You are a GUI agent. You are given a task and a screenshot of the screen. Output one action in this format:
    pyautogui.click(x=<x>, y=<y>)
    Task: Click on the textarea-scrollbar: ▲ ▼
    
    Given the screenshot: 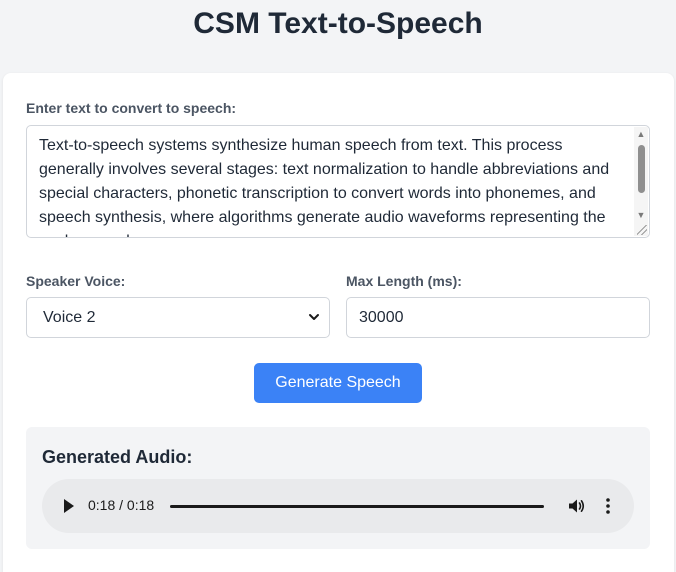 What is the action you would take?
    pyautogui.click(x=641, y=181)
    